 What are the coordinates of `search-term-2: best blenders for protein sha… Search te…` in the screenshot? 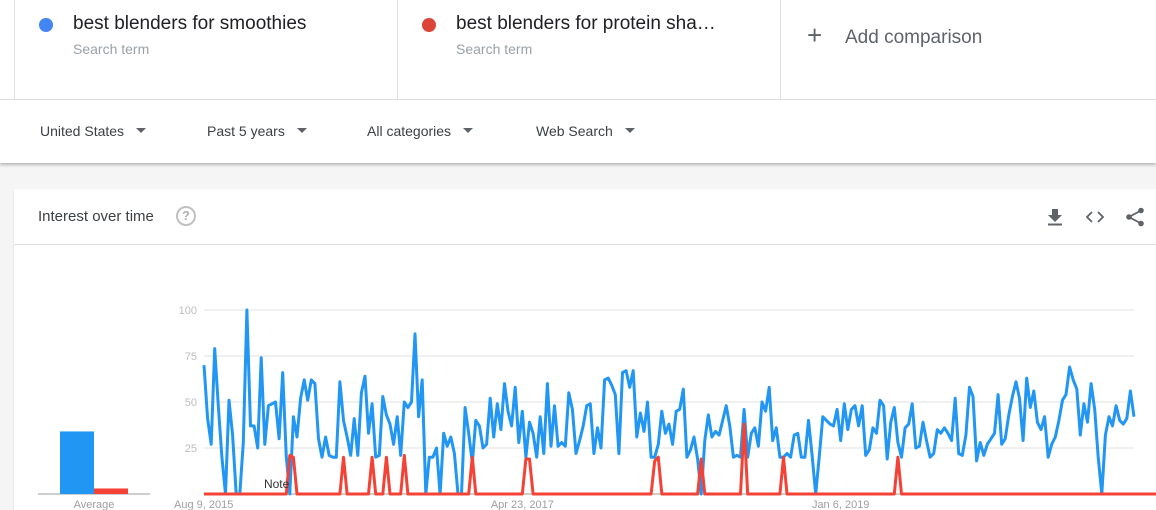 It's located at (588, 49).